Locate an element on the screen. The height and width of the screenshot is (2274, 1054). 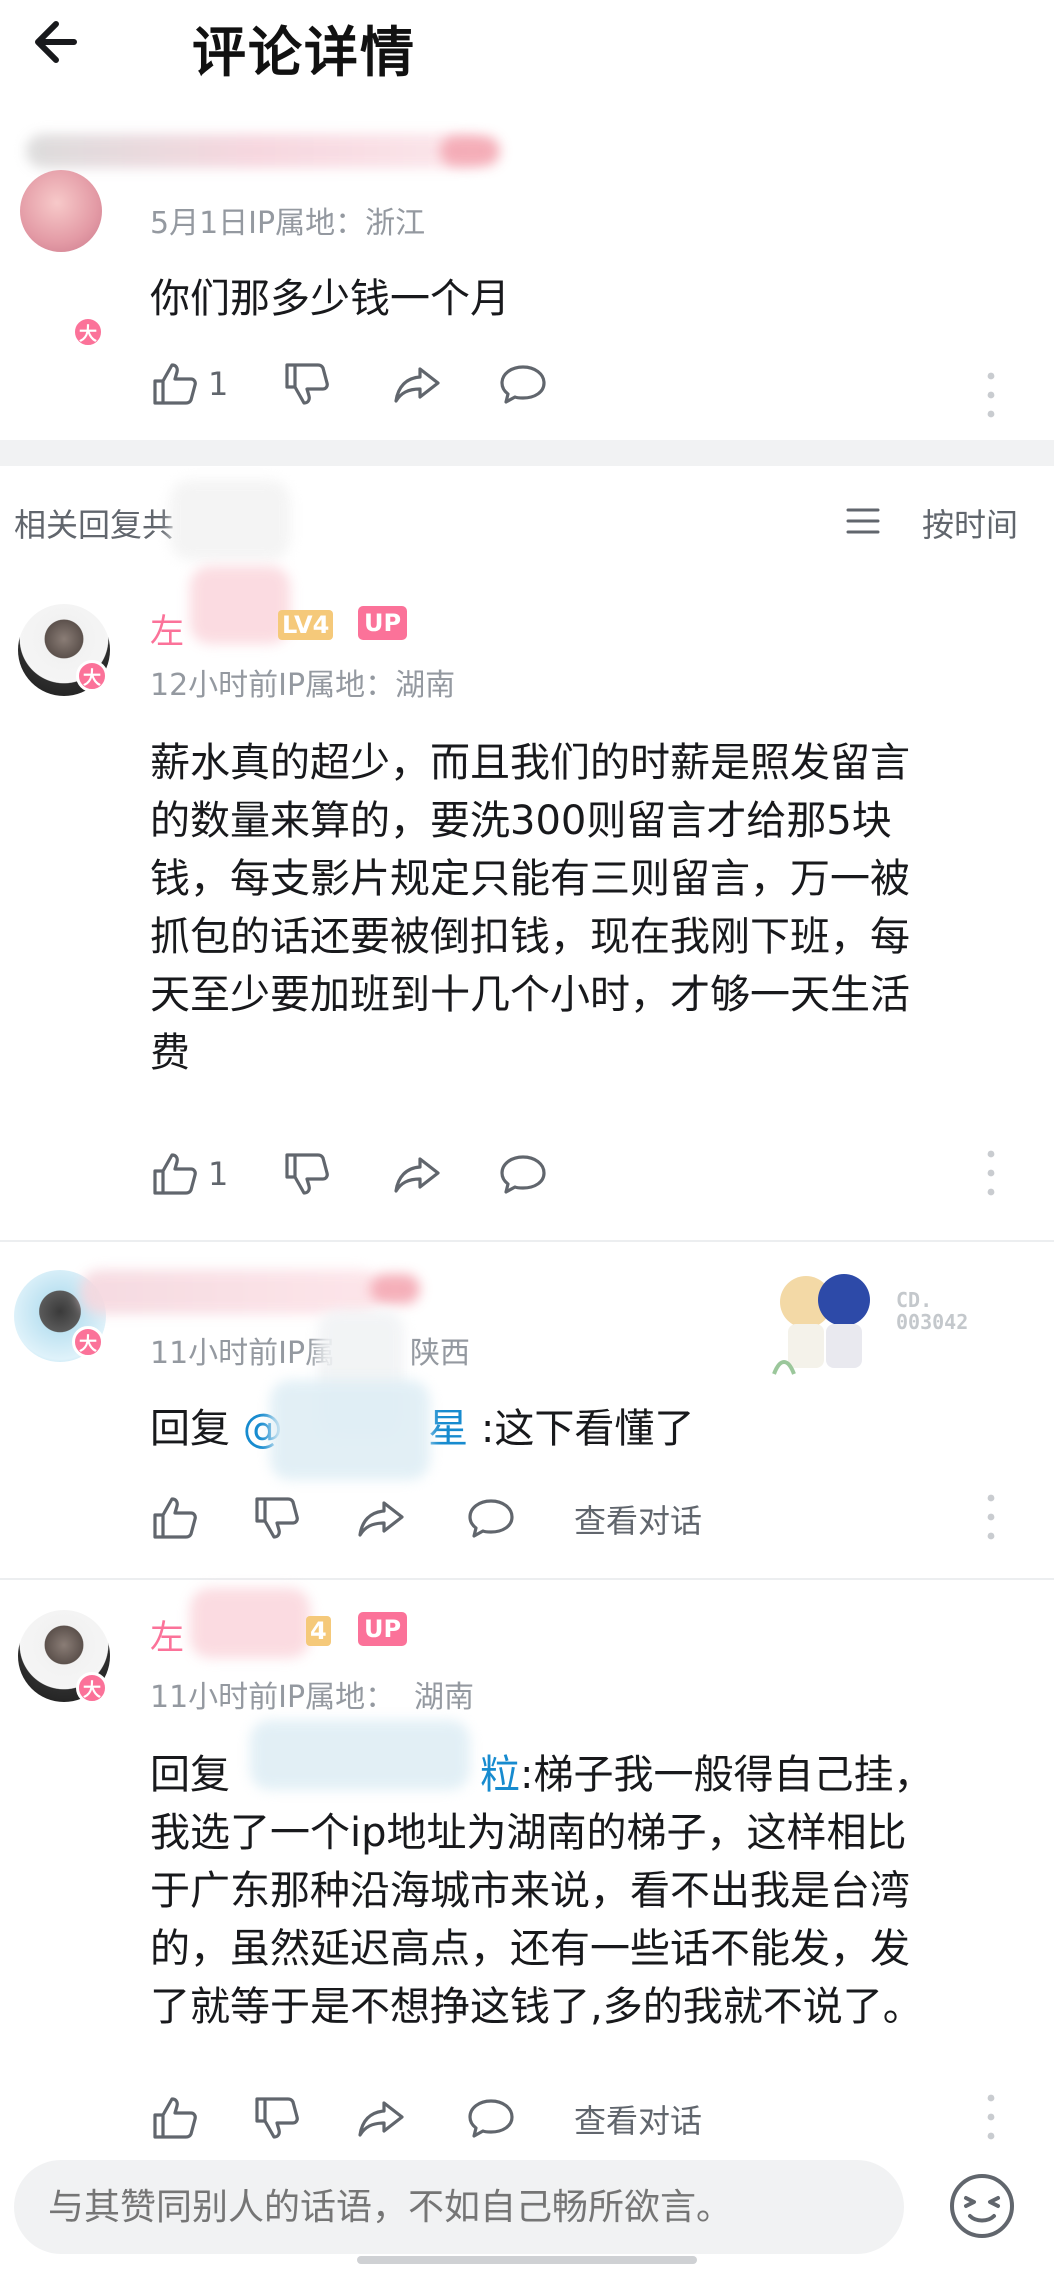
text-line: 抓包的话还要被倒扣钱，现在我刚下班，每 is located at coordinates (530, 937).